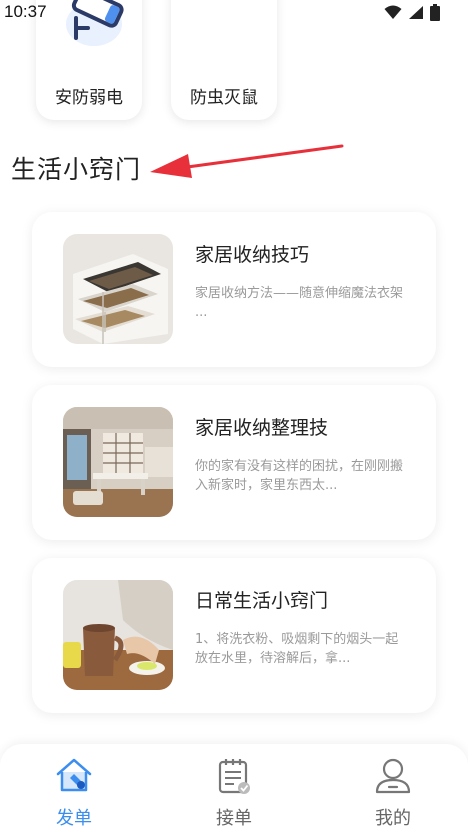 The width and height of the screenshot is (468, 840). What do you see at coordinates (247, 161) in the screenshot?
I see `red-arrow-annotation` at bounding box center [247, 161].